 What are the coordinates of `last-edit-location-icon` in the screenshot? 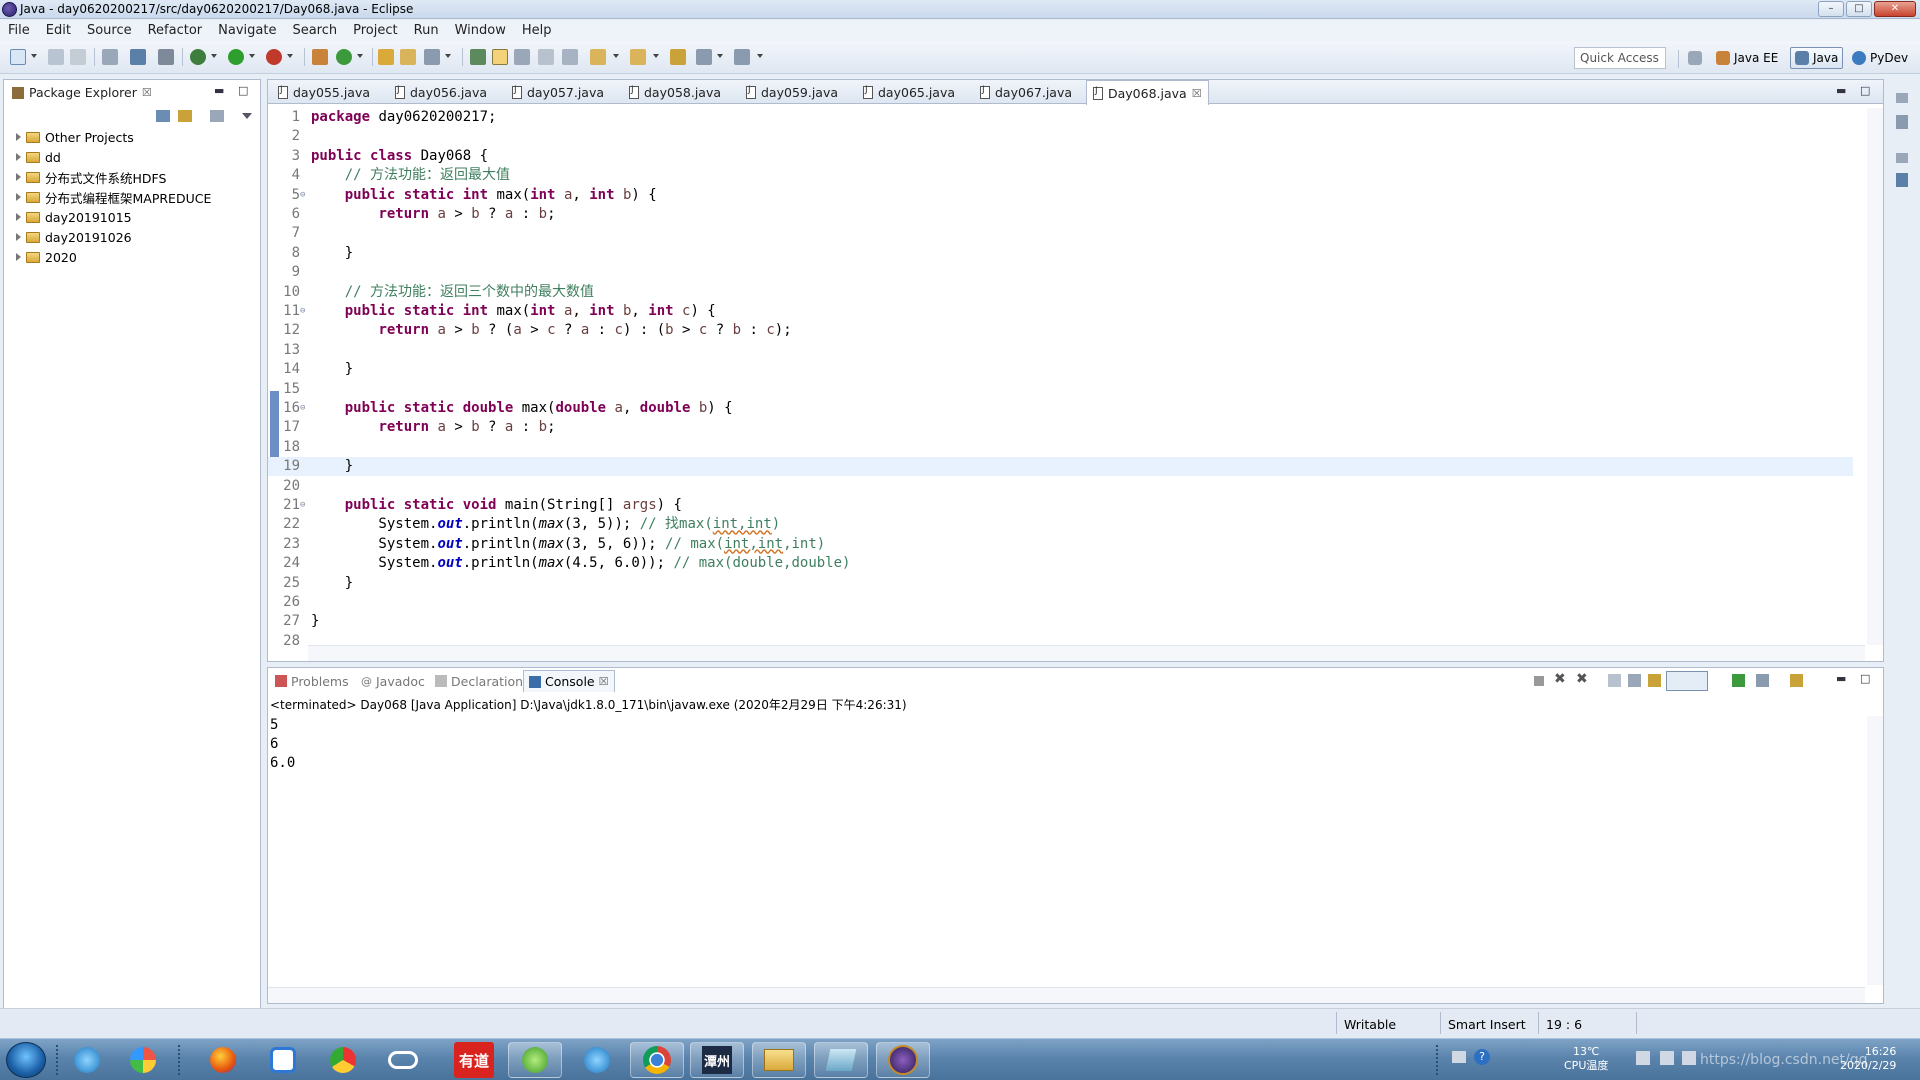 It's located at (678, 57).